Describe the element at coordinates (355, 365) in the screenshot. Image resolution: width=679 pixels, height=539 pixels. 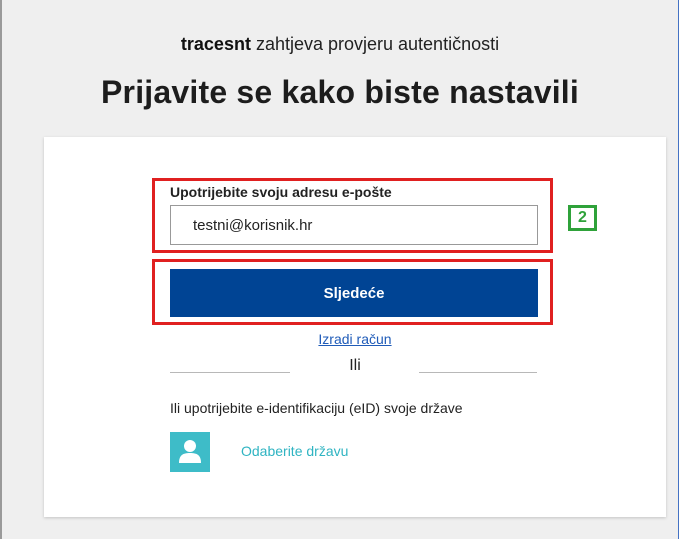
I see `or-separator: Ili` at that location.